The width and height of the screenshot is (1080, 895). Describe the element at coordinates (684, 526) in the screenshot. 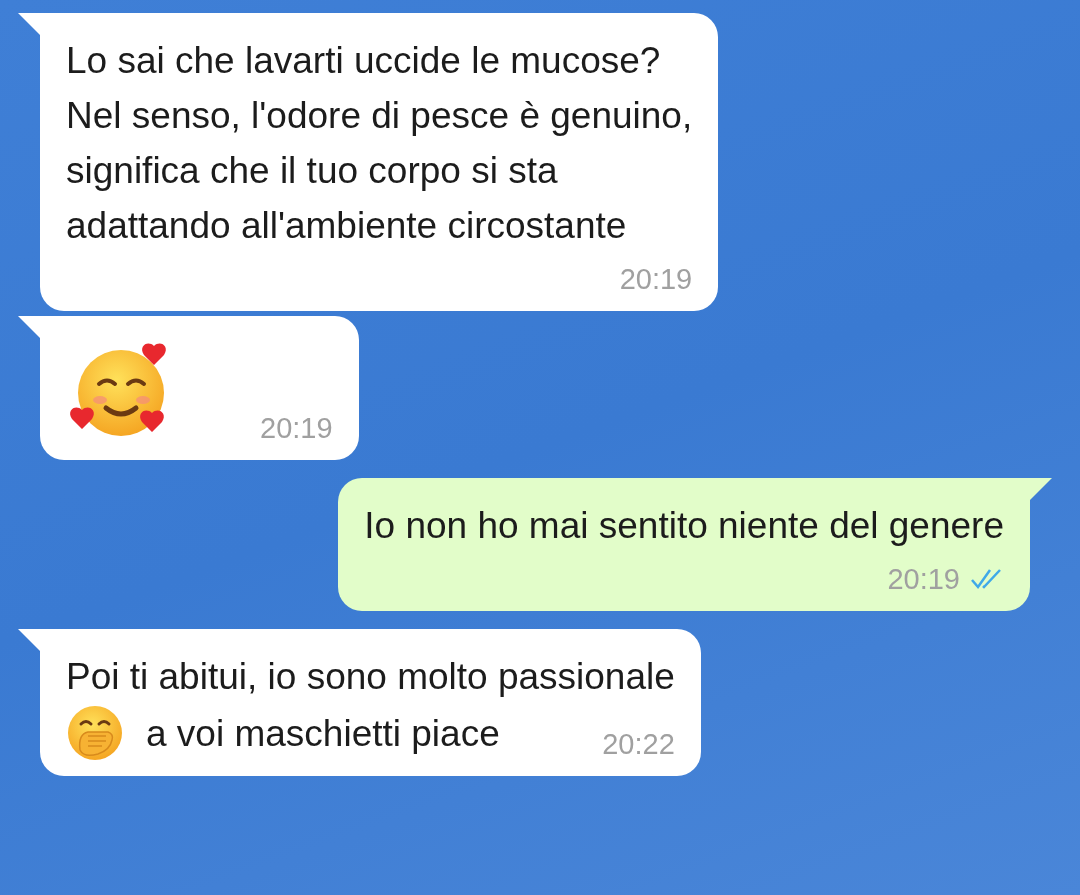

I see `message-text: Io non ho mai sentito niente del genere` at that location.